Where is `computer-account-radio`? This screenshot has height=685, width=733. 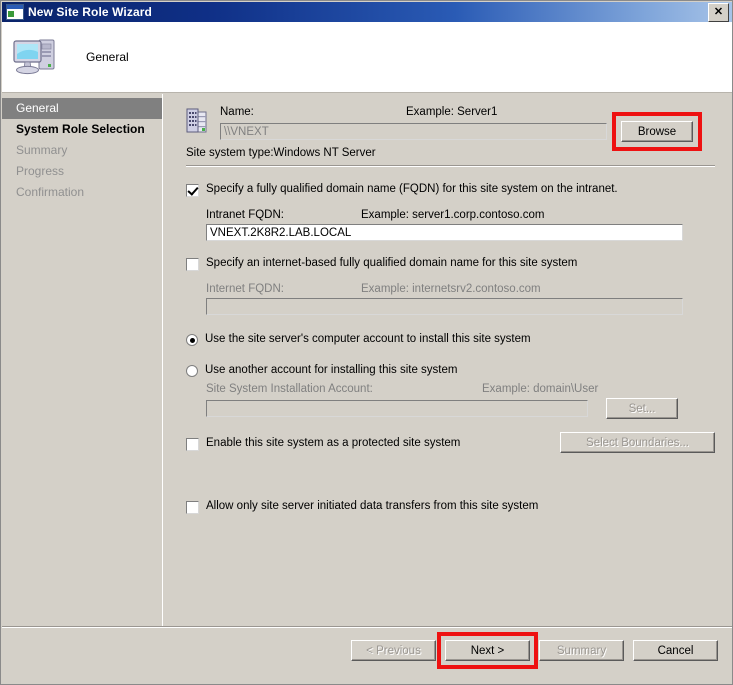 computer-account-radio is located at coordinates (192, 340).